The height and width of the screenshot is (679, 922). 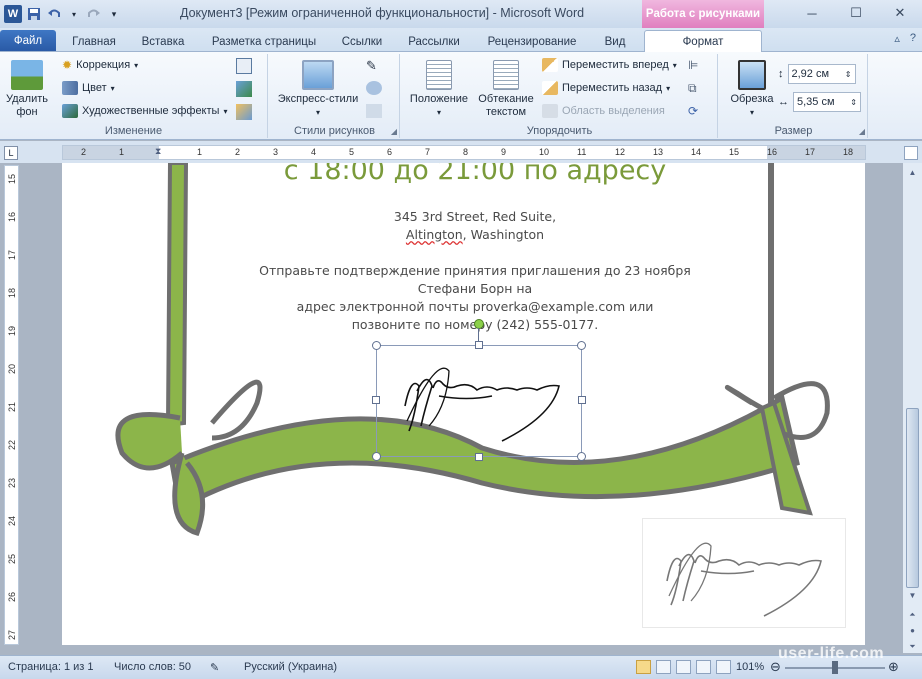 What do you see at coordinates (506, 89) in the screenshot?
I see `wrap-text-button: Обтекание текстом` at bounding box center [506, 89].